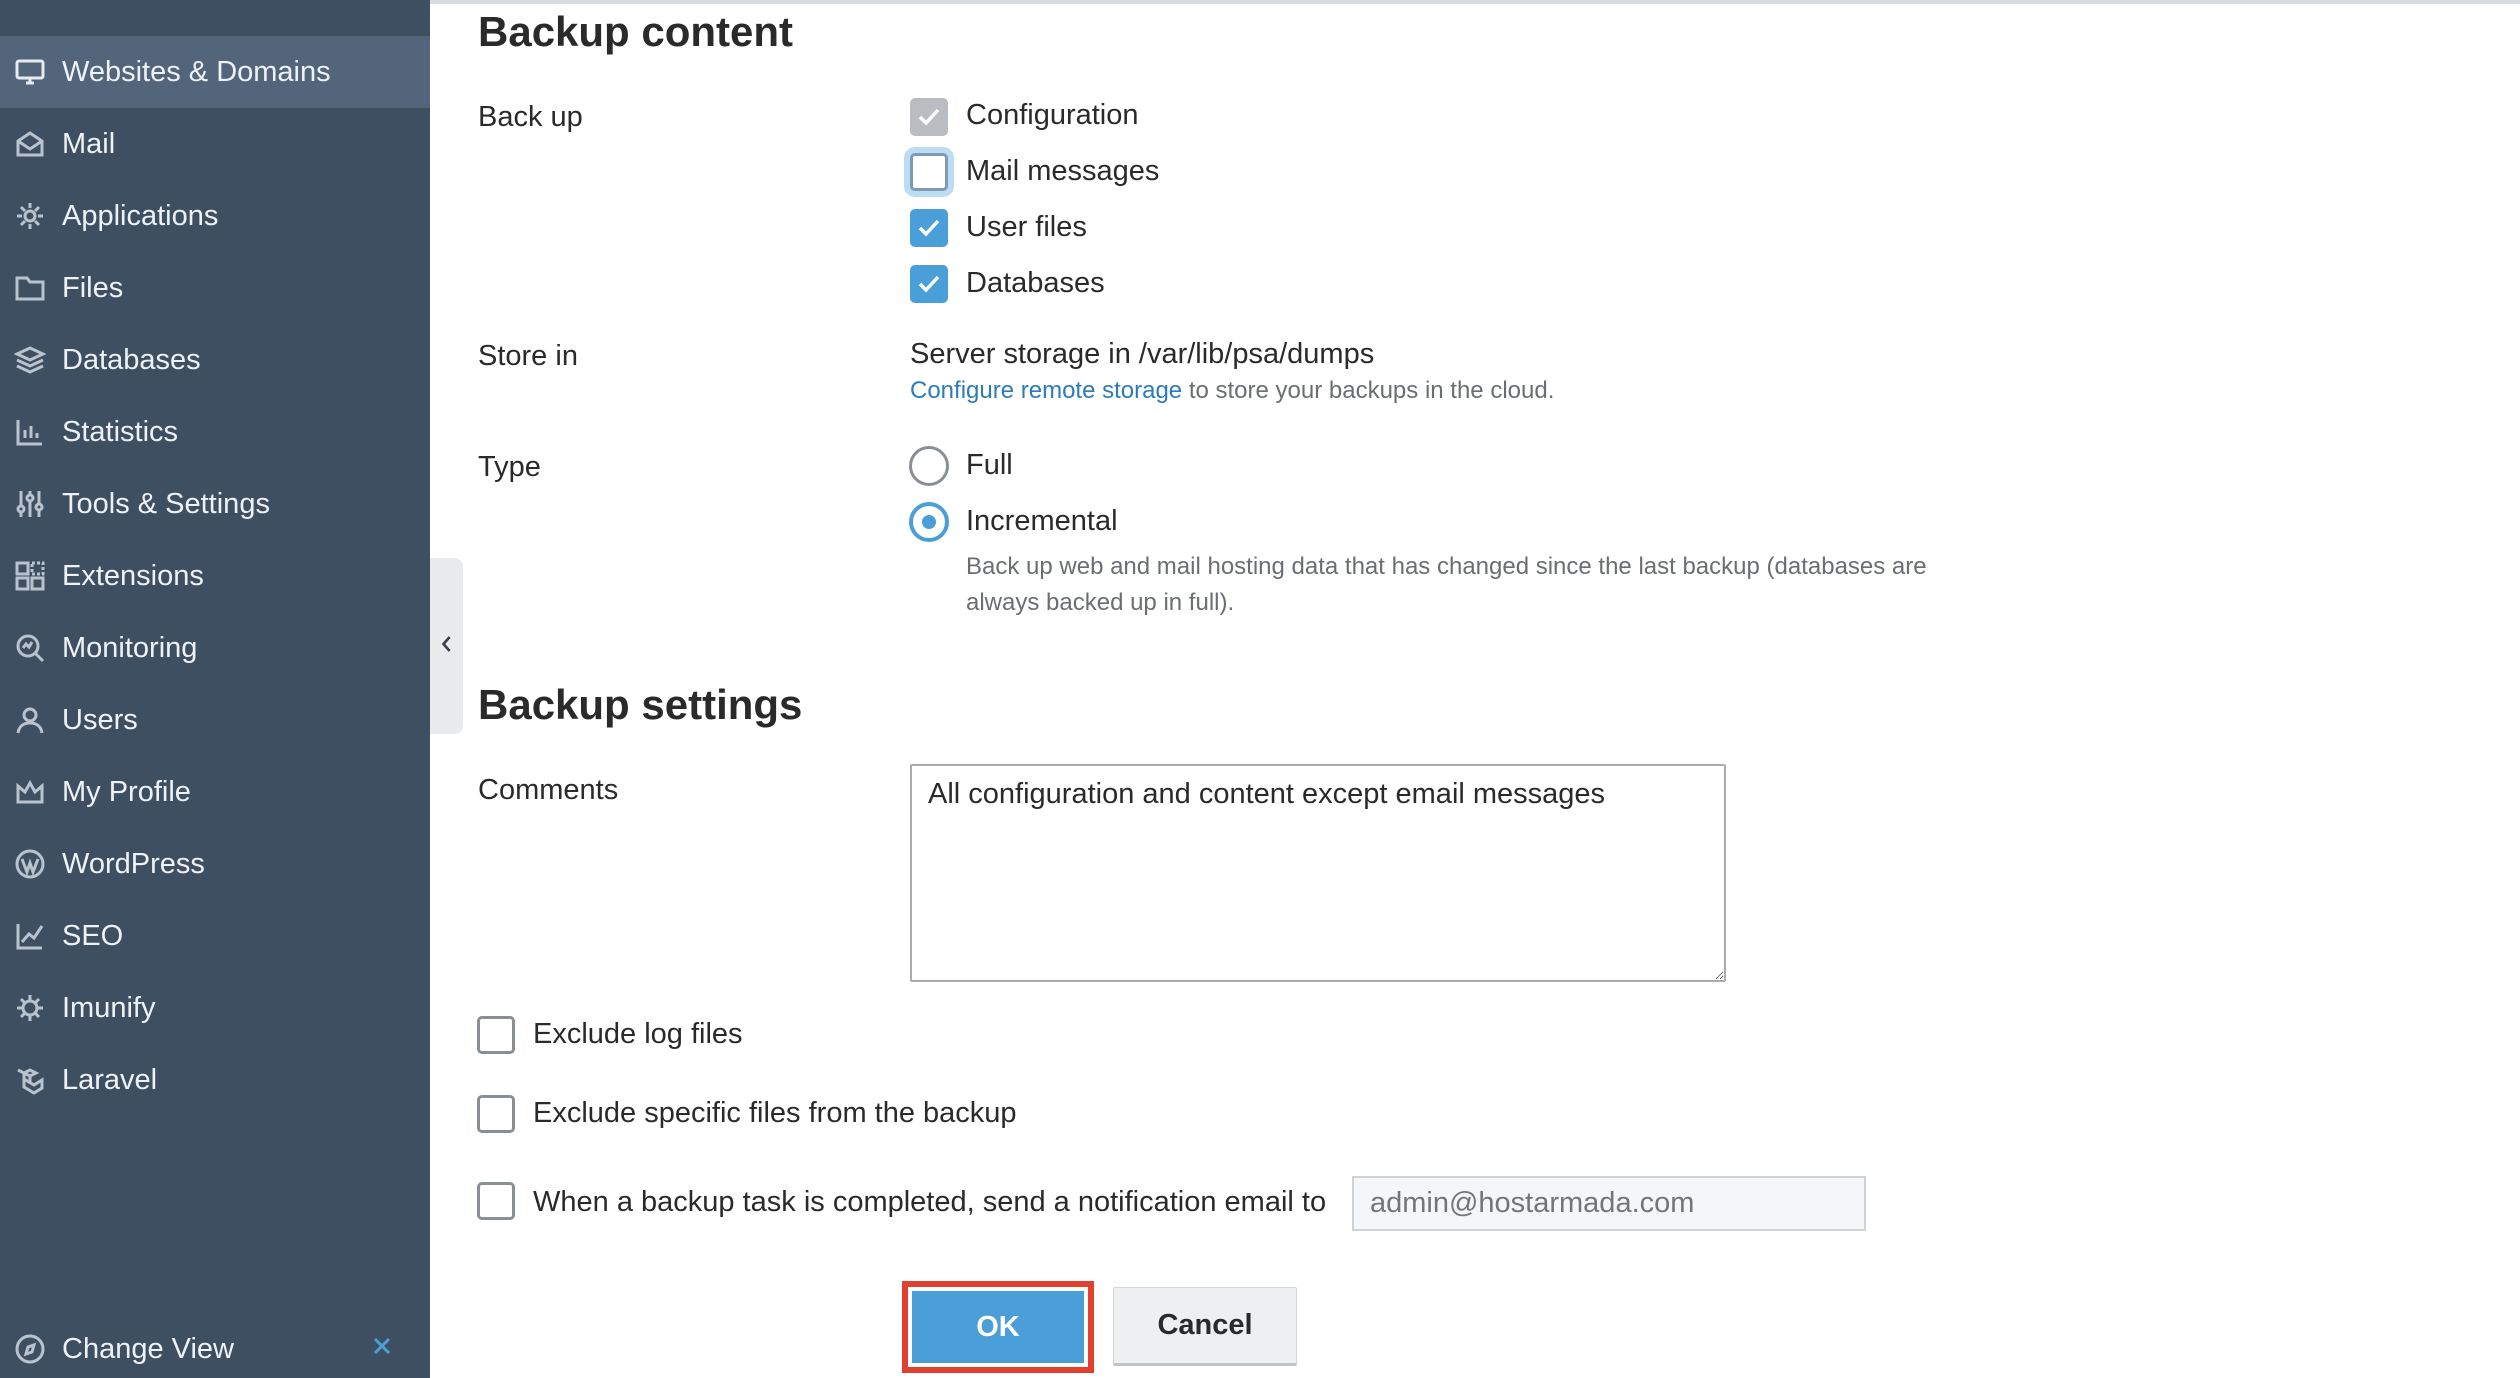  I want to click on exclude-specific-files-checkbox, so click(496, 1114).